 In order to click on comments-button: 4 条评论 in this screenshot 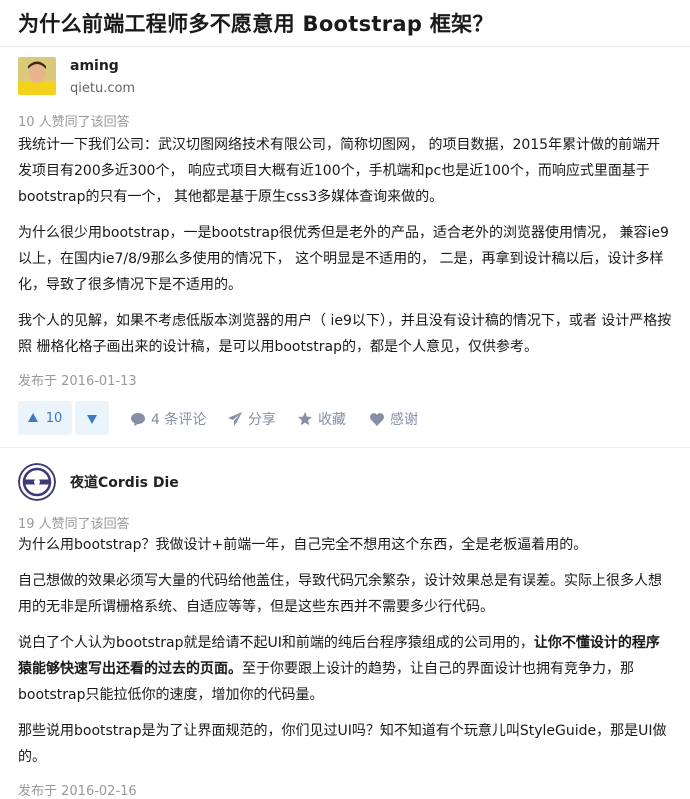, I will do `click(168, 419)`.